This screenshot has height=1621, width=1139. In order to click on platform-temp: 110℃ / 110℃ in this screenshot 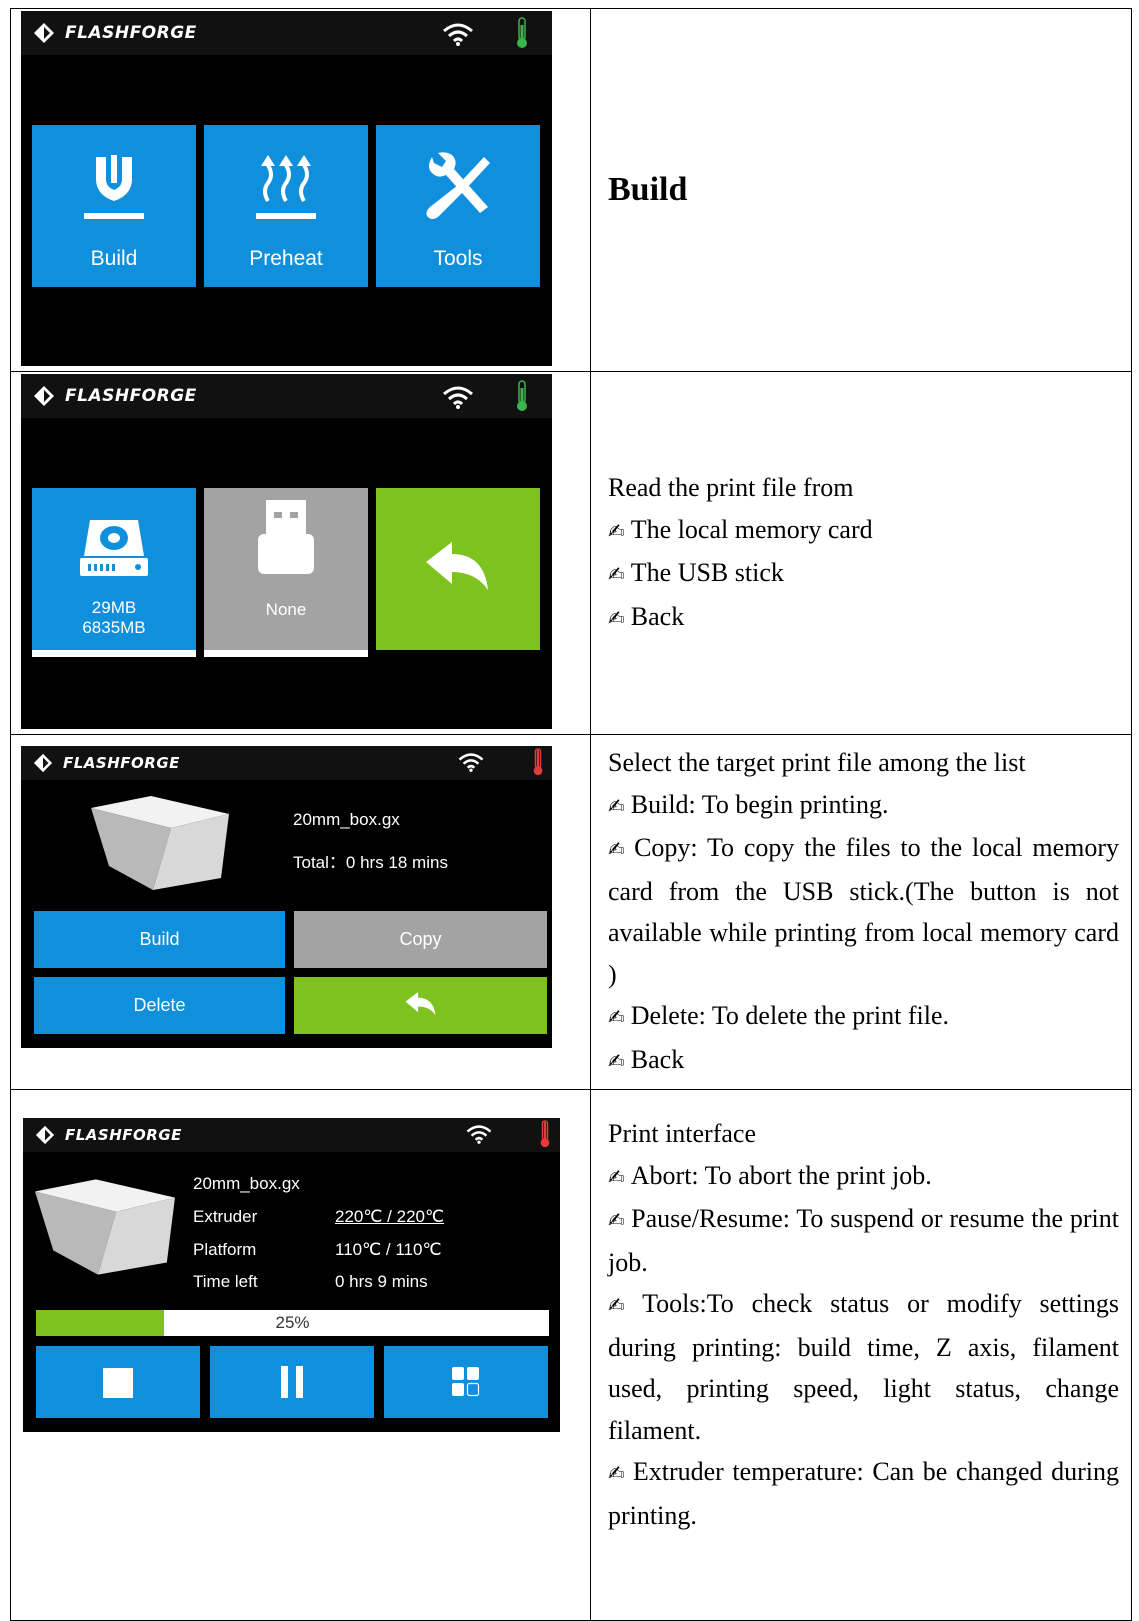, I will do `click(388, 1249)`.